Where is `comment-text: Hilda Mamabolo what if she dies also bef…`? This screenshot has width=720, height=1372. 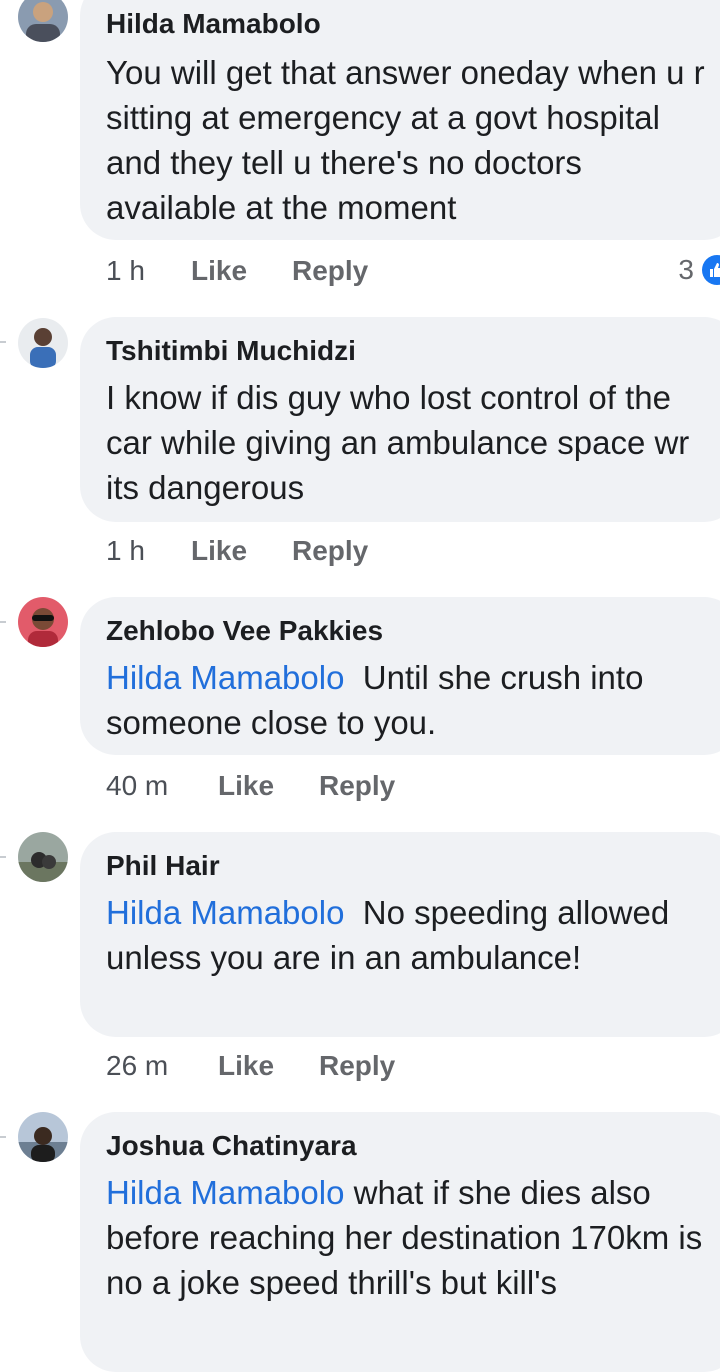 comment-text: Hilda Mamabolo what if she dies also bef… is located at coordinates (411, 1237).